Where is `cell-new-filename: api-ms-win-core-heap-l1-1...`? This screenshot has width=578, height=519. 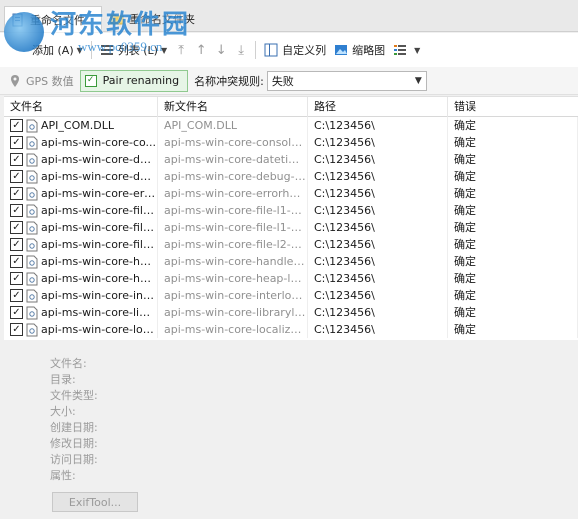
cell-new-filename: api-ms-win-core-heap-l1-1... is located at coordinates (233, 278).